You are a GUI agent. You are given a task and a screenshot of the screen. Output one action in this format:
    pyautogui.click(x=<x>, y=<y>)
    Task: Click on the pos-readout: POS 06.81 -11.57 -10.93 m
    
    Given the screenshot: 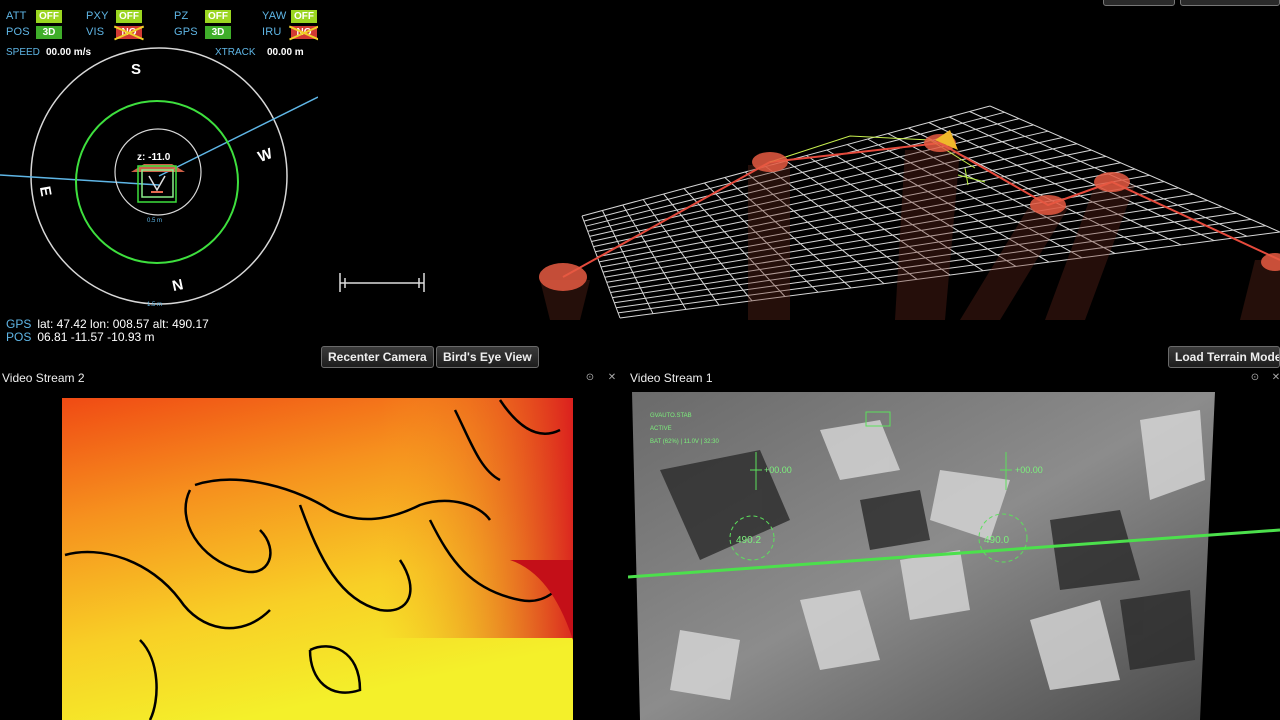 What is the action you would take?
    pyautogui.click(x=80, y=337)
    